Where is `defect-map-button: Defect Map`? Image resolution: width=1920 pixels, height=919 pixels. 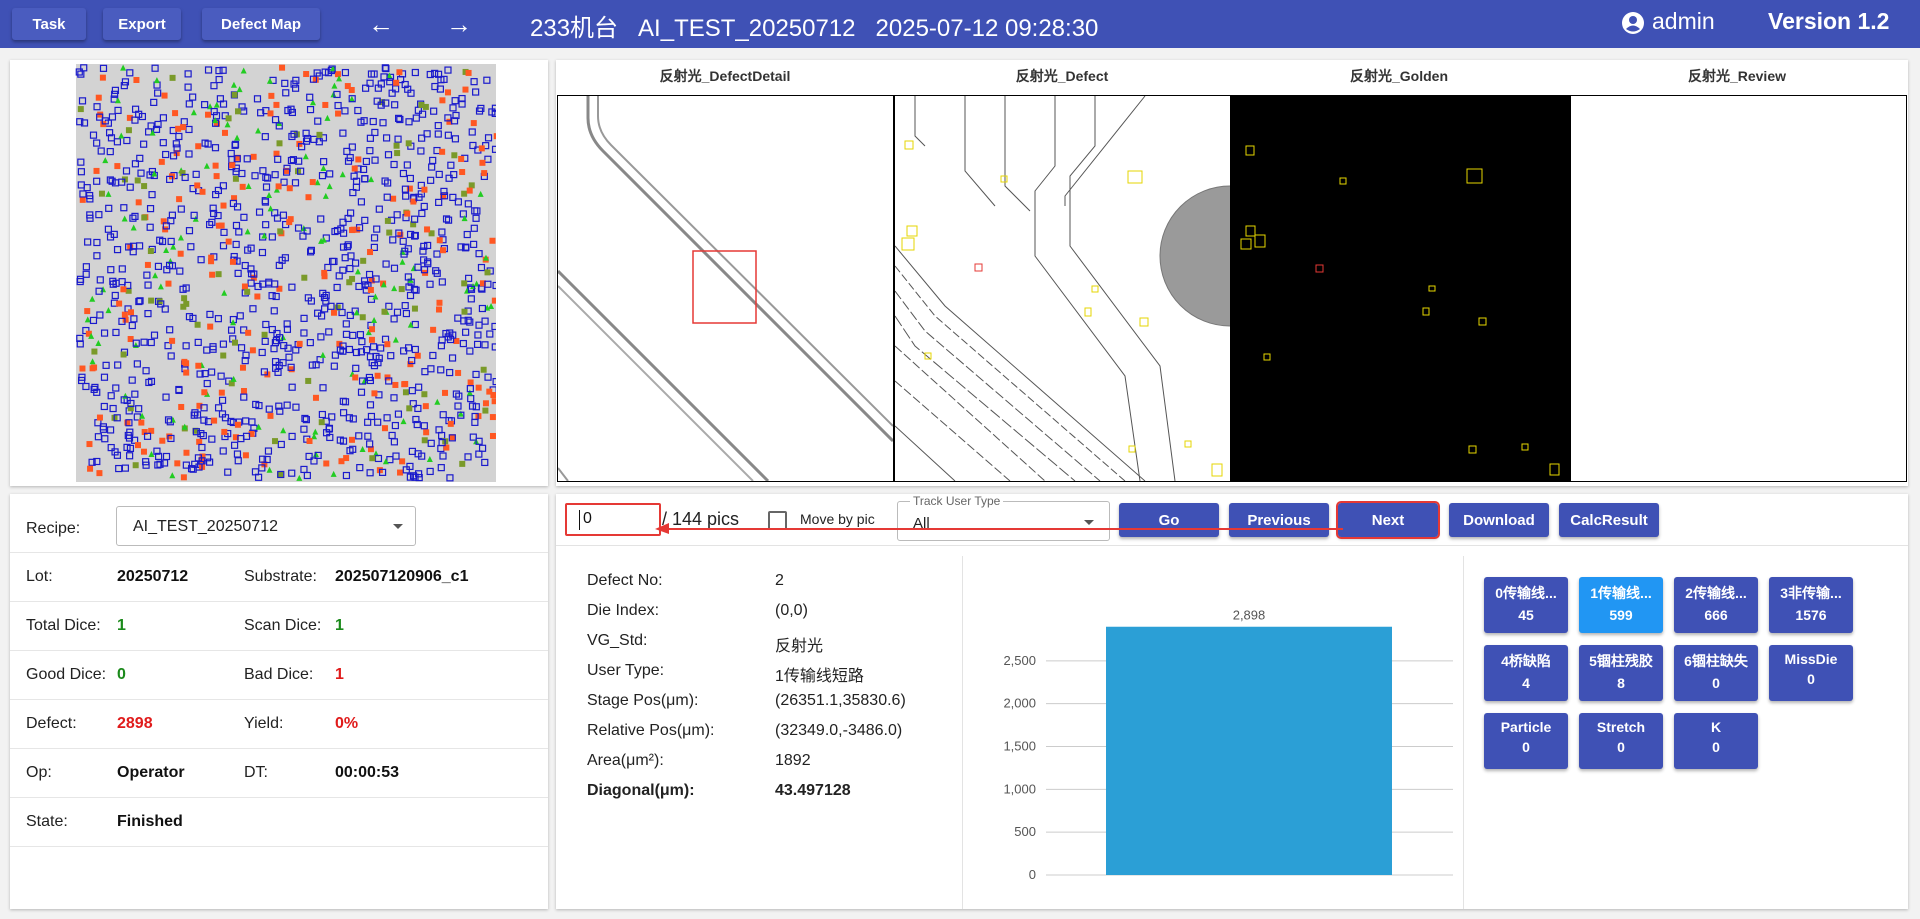 defect-map-button: Defect Map is located at coordinates (261, 24).